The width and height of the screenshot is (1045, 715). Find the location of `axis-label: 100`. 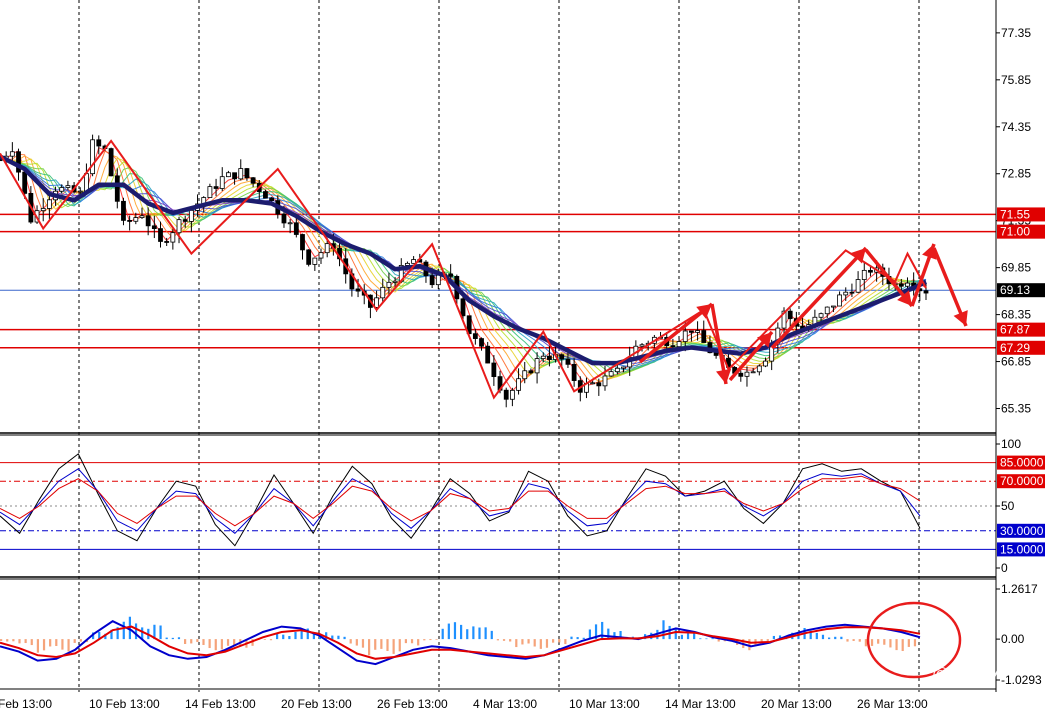

axis-label: 100 is located at coordinates (1011, 444).